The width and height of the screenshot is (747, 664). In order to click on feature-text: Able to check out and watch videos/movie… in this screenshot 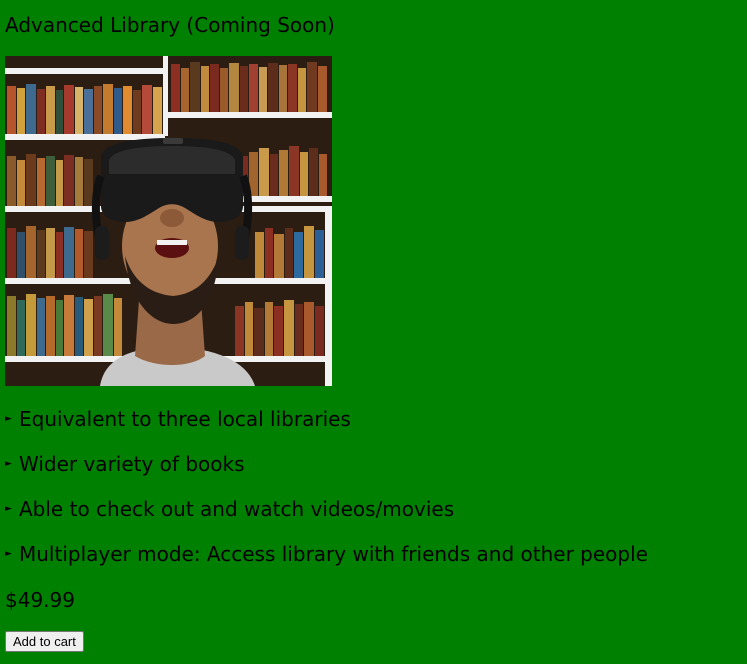, I will do `click(237, 509)`.